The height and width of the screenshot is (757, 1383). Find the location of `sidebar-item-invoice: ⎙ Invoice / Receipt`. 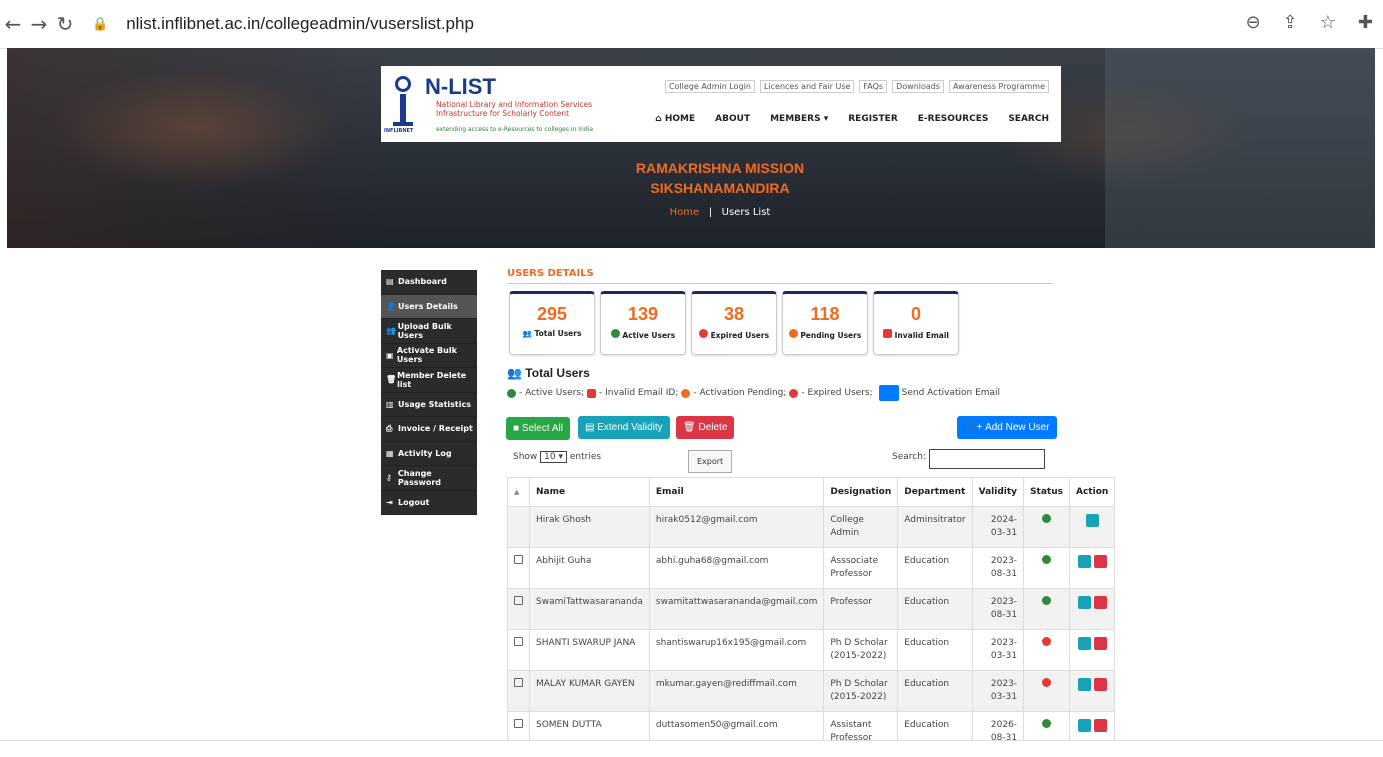

sidebar-item-invoice: ⎙ Invoice / Receipt is located at coordinates (429, 429).